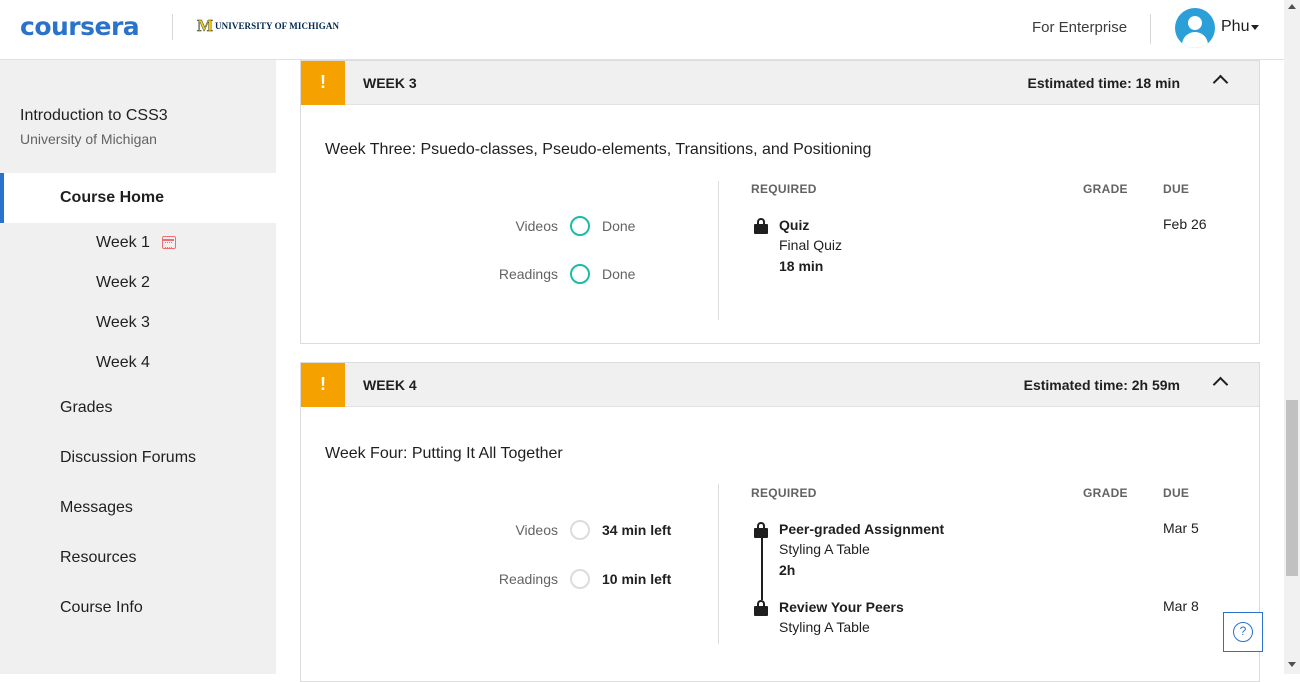 This screenshot has width=1300, height=682. I want to click on item-duration: 2h, so click(787, 570).